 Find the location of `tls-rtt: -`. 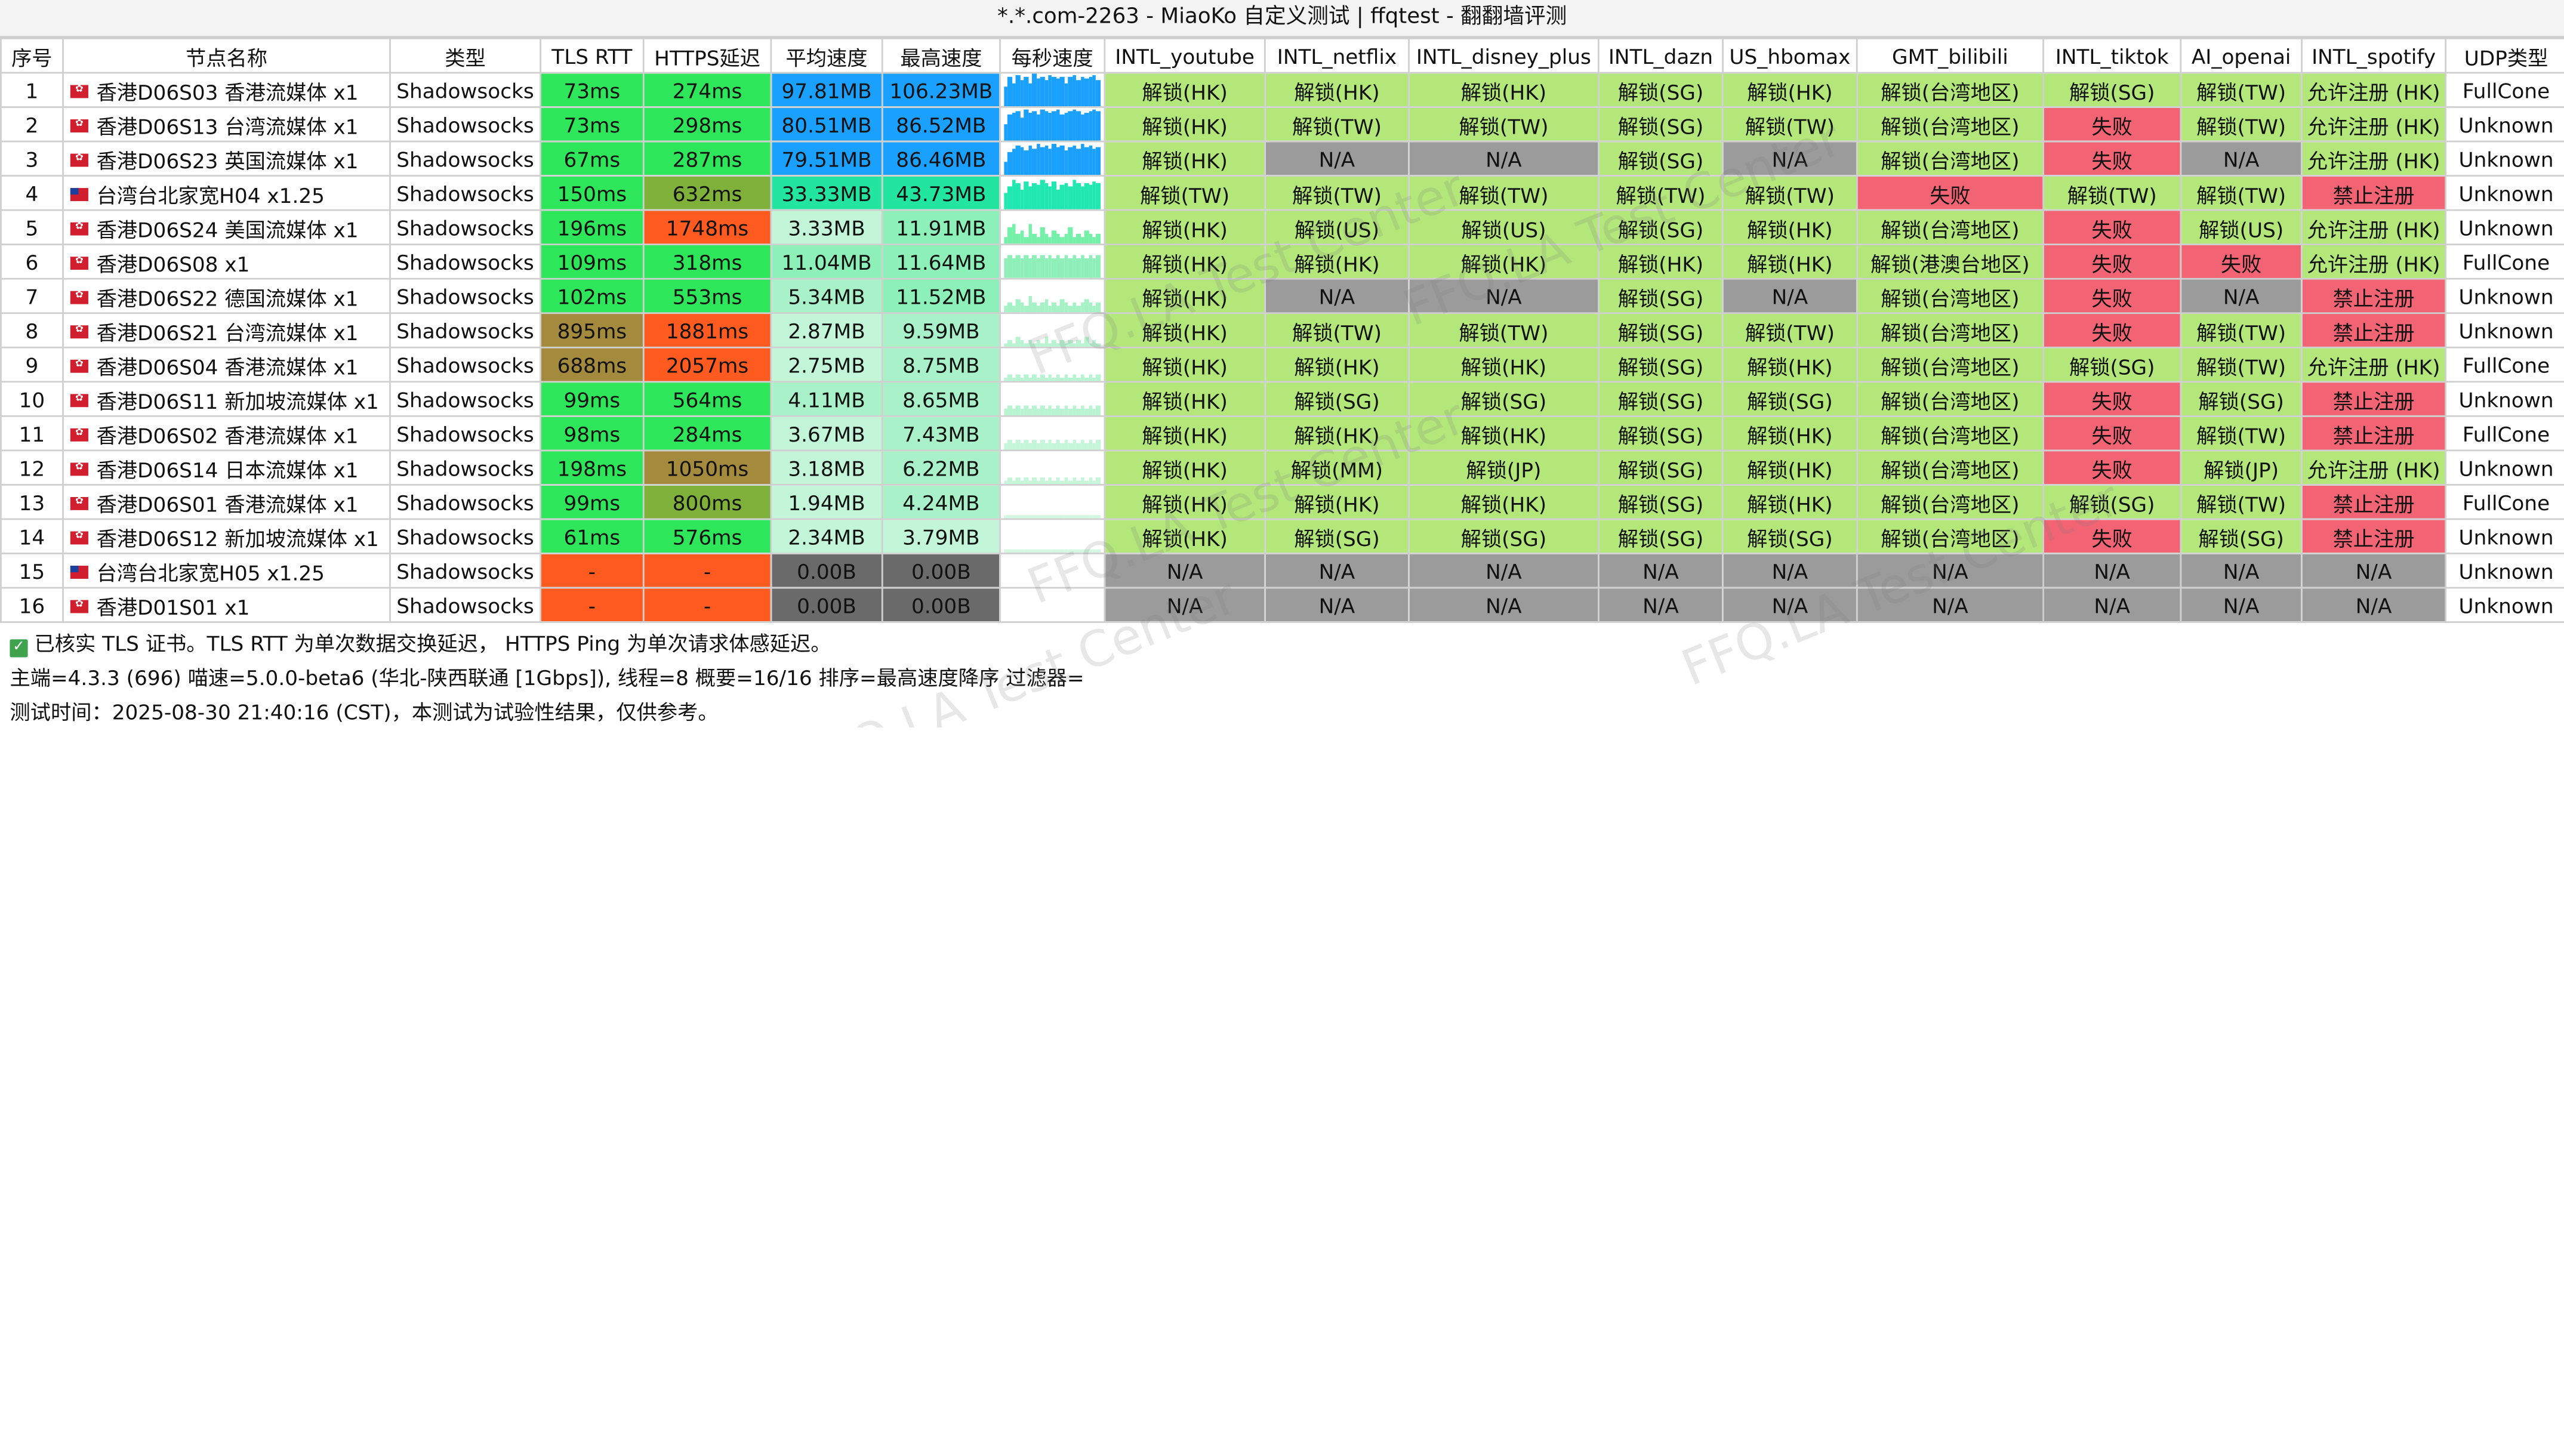

tls-rtt: - is located at coordinates (592, 605).